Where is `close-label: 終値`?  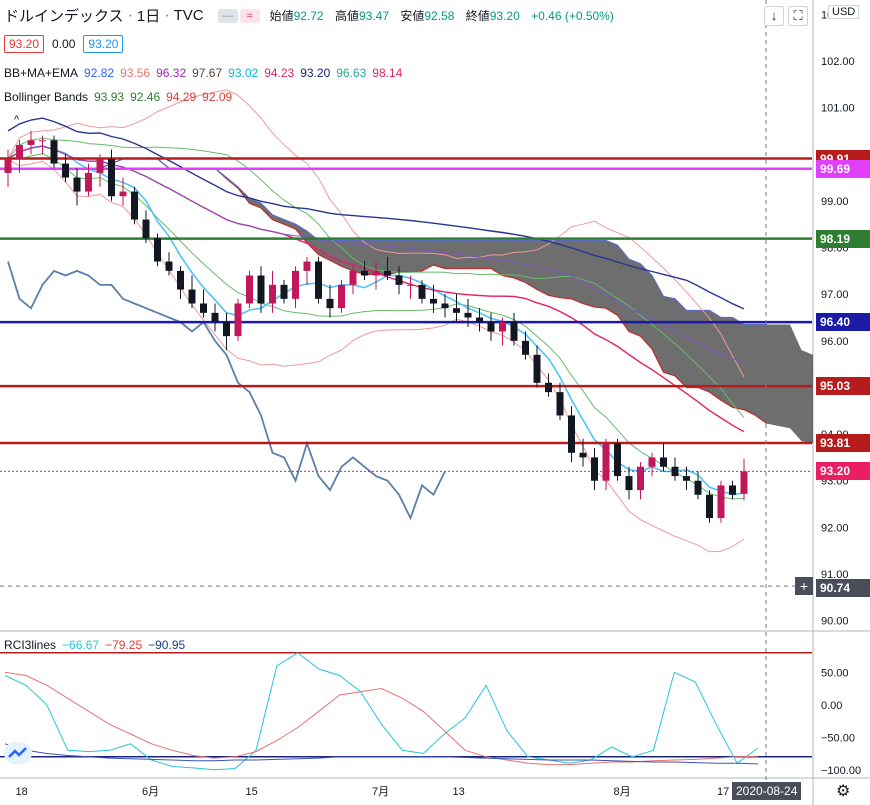
close-label: 終値 is located at coordinates (477, 16).